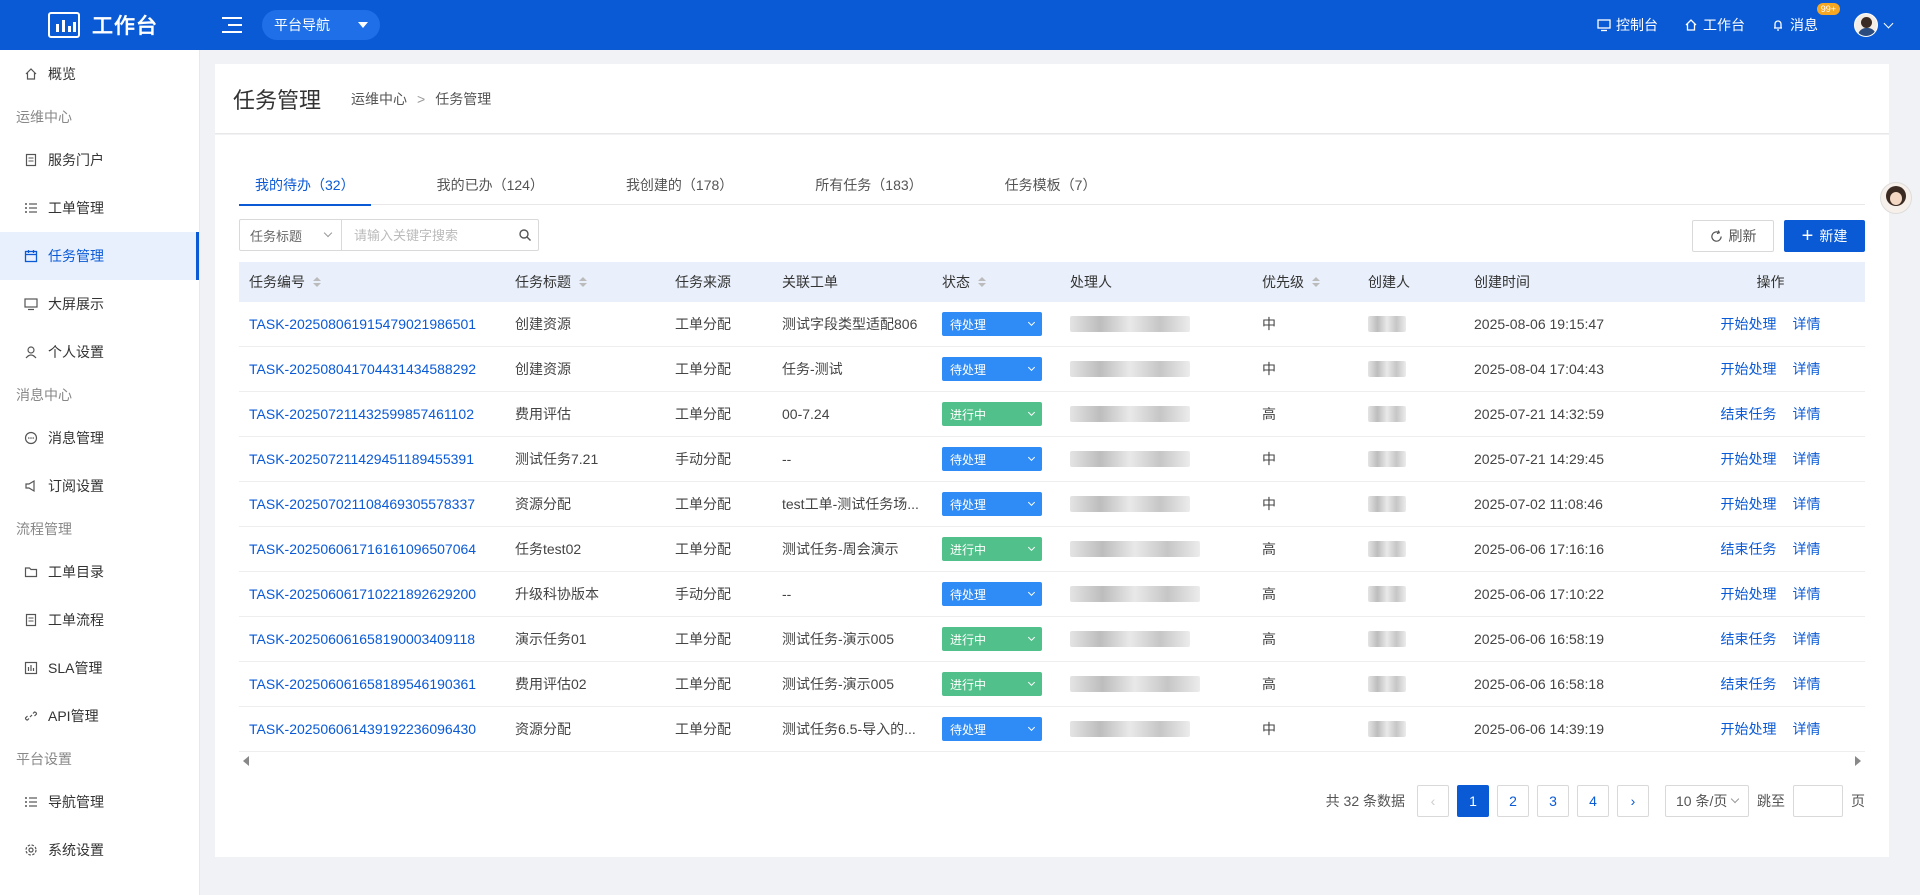 The height and width of the screenshot is (895, 1920). Describe the element at coordinates (361, 459) in the screenshot. I see `task-id-link: TASK-20250721142945118945539​1` at that location.